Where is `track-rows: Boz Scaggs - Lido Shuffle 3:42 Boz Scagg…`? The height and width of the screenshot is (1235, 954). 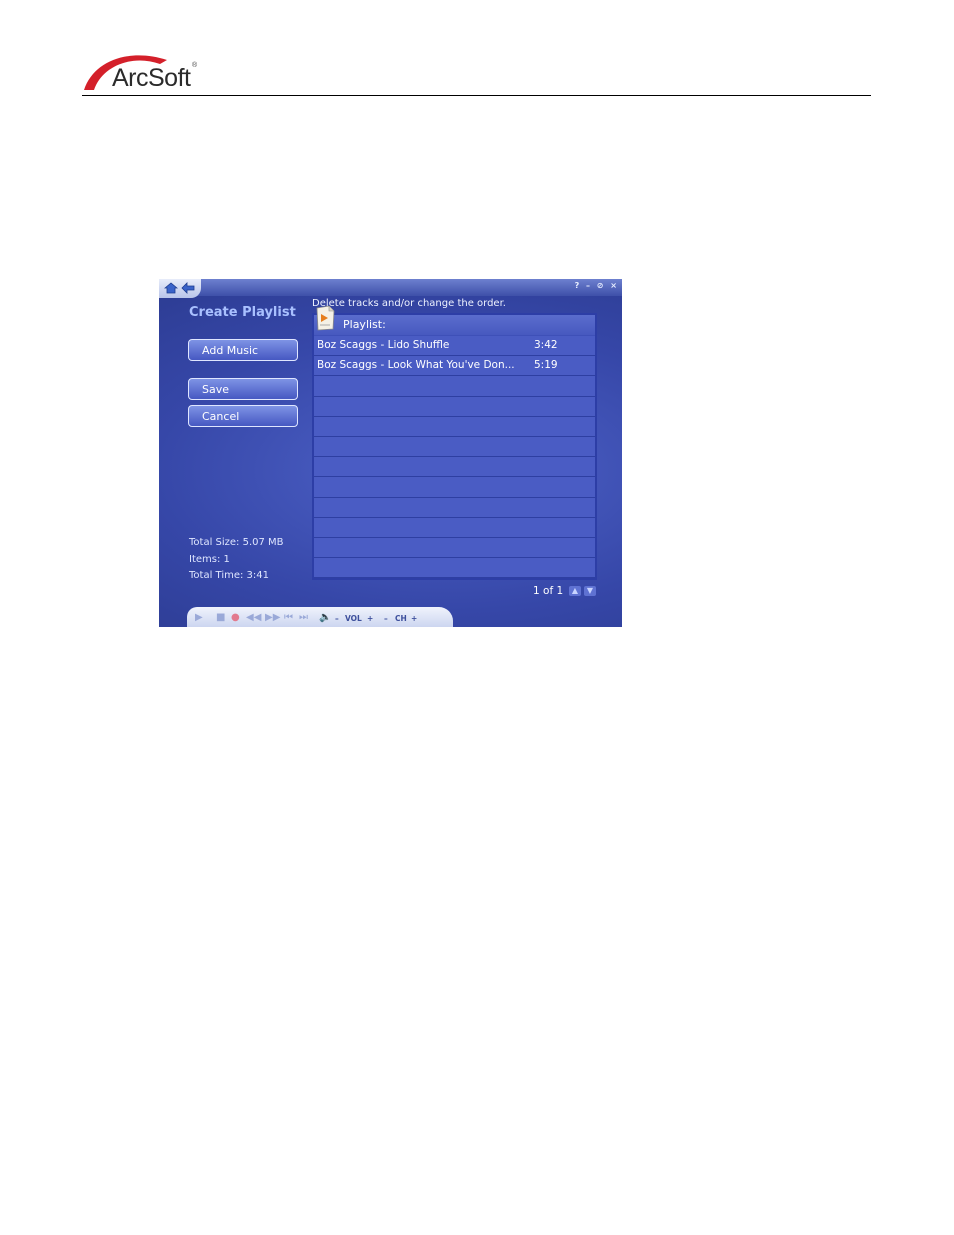
track-rows: Boz Scaggs - Lido Shuffle 3:42 Boz Scagg… is located at coordinates (454, 457).